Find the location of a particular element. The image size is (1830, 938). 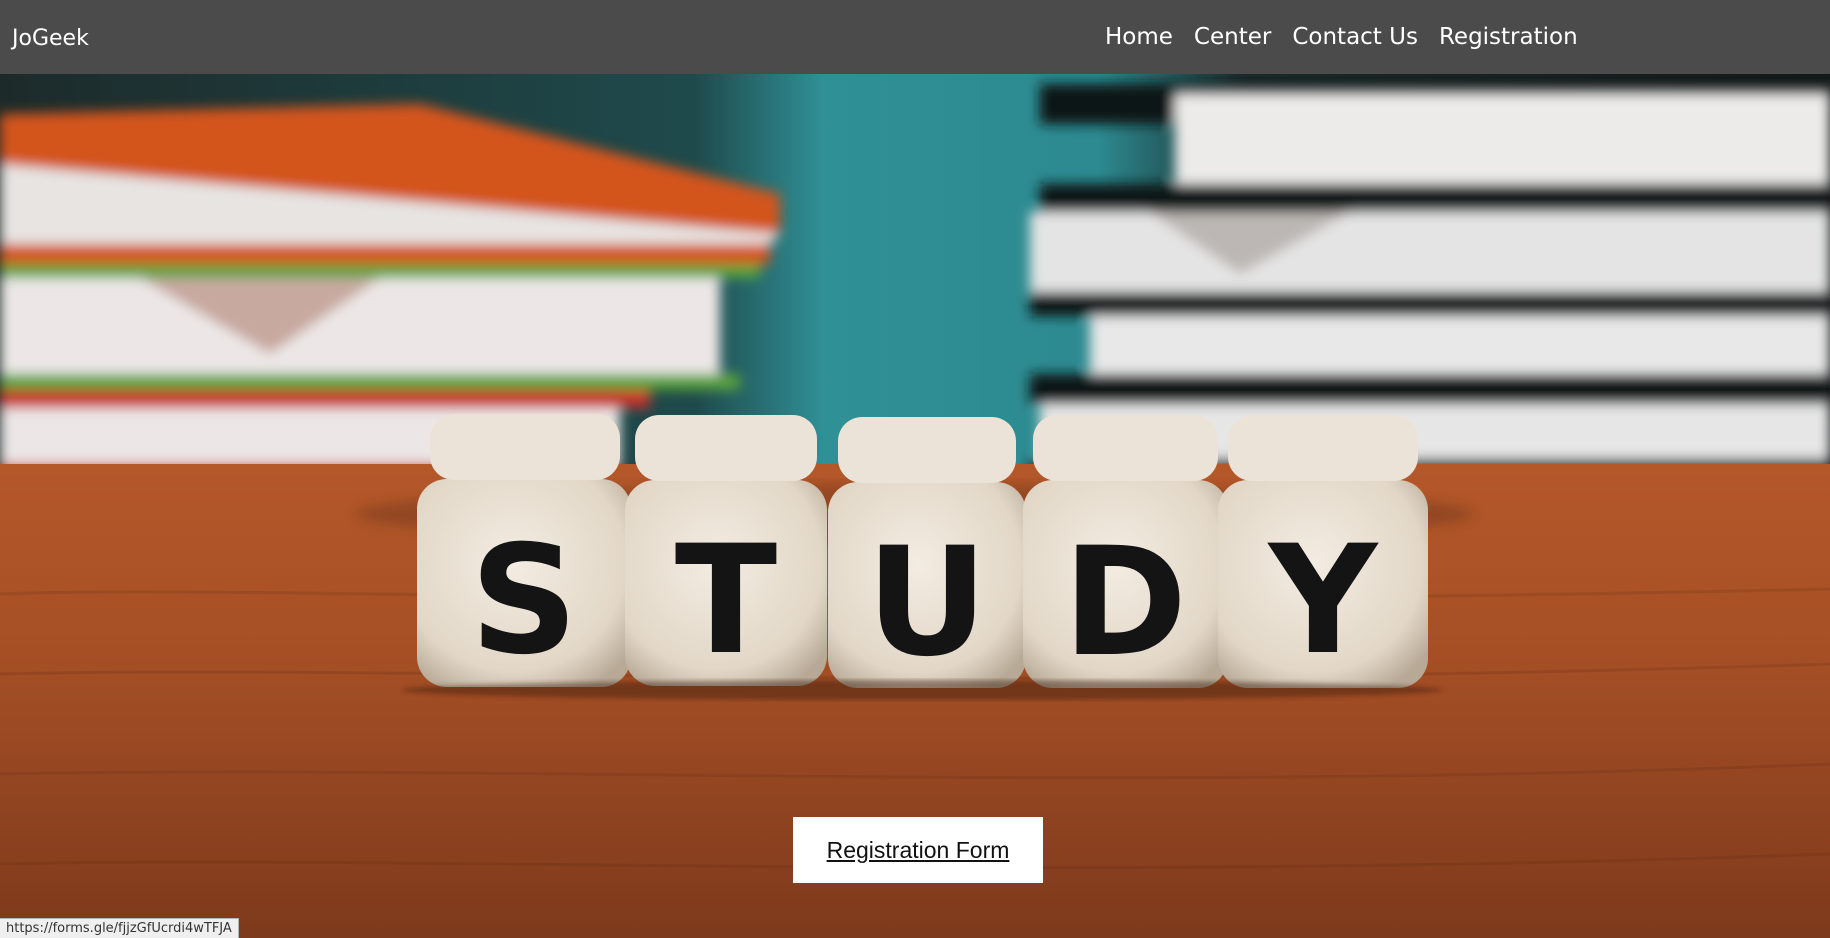

die-y: Y is located at coordinates (1323, 551).